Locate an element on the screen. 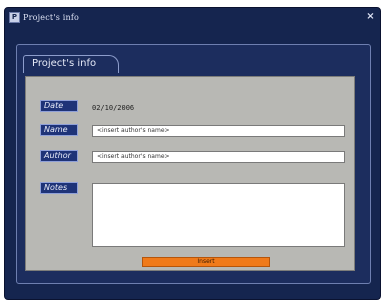  date-value: 02/10/2006 is located at coordinates (113, 108).